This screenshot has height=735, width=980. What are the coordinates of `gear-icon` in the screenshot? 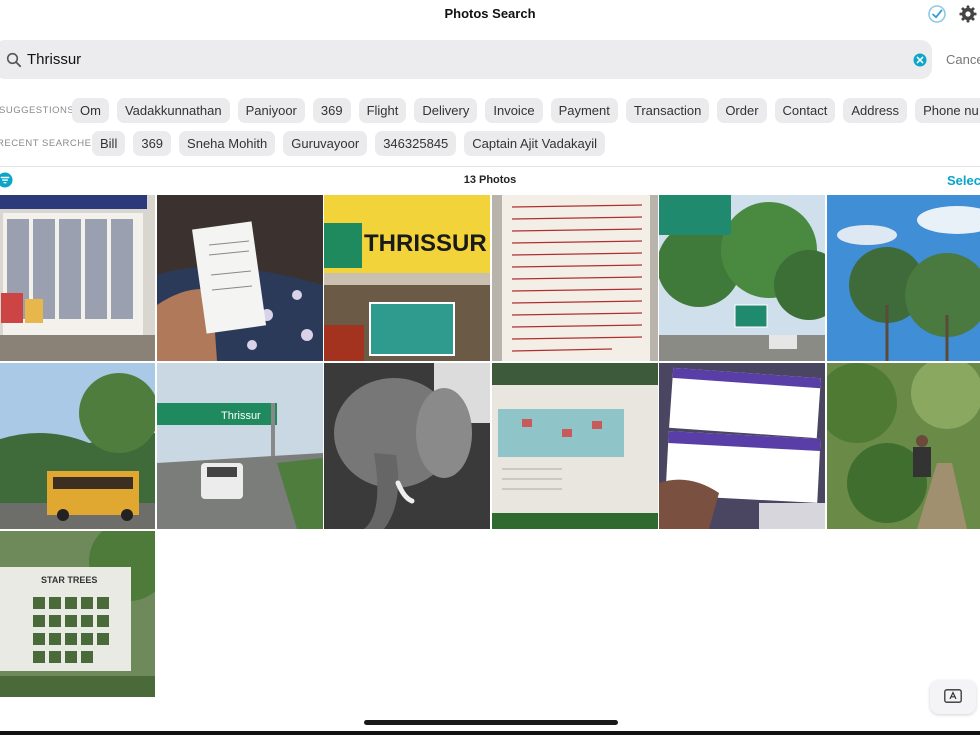 It's located at (968, 14).